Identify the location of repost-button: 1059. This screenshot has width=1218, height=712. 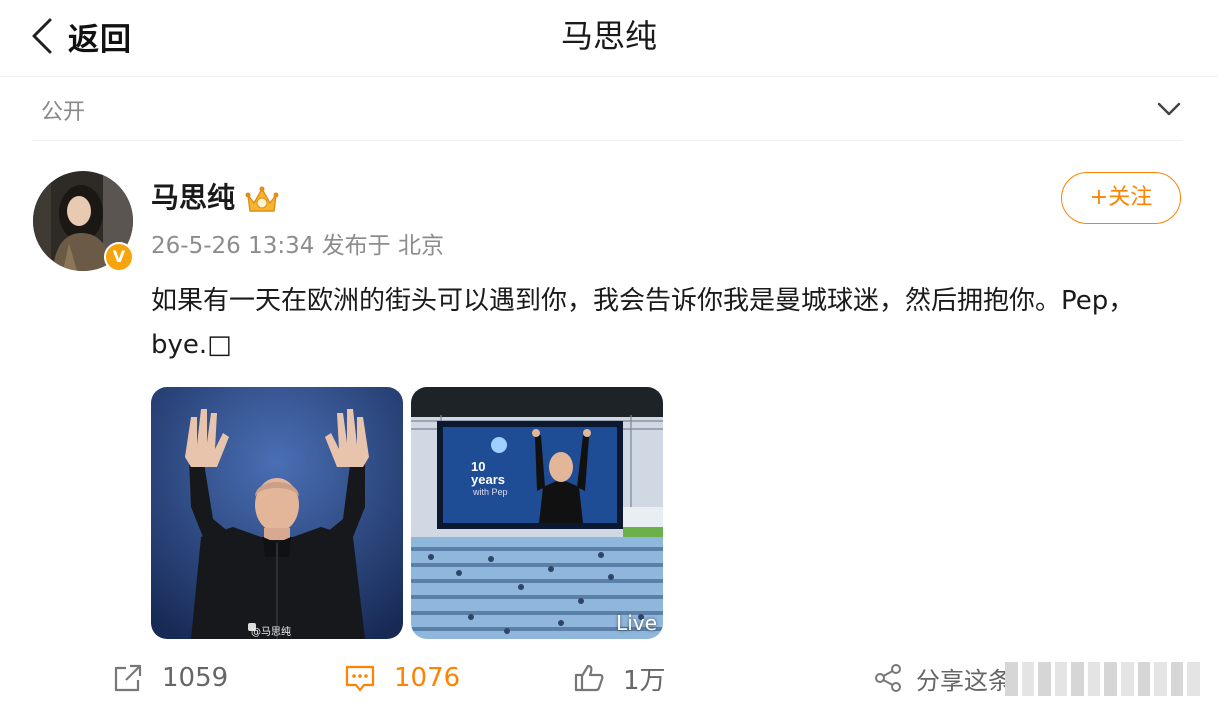
(170, 678).